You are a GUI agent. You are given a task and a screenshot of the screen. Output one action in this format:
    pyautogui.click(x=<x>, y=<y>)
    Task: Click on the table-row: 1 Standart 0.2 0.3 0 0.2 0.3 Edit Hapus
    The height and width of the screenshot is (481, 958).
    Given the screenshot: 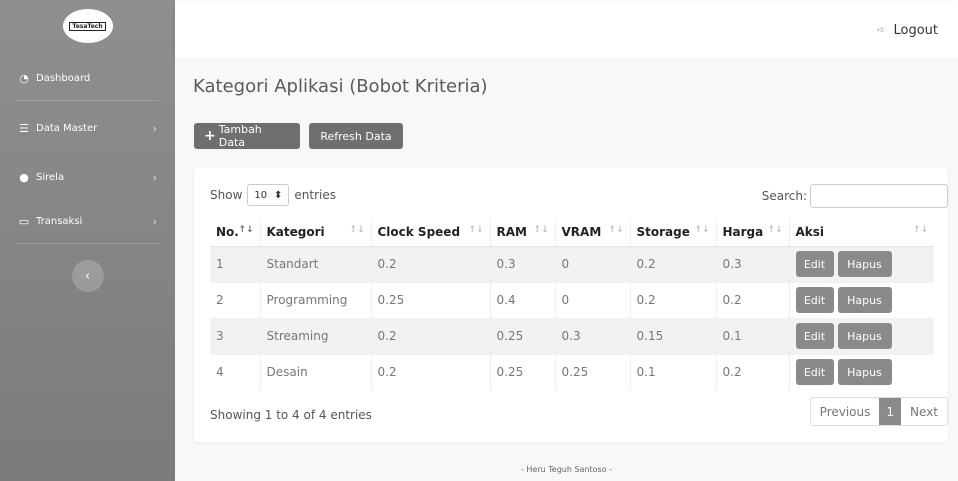 What is the action you would take?
    pyautogui.click(x=572, y=263)
    